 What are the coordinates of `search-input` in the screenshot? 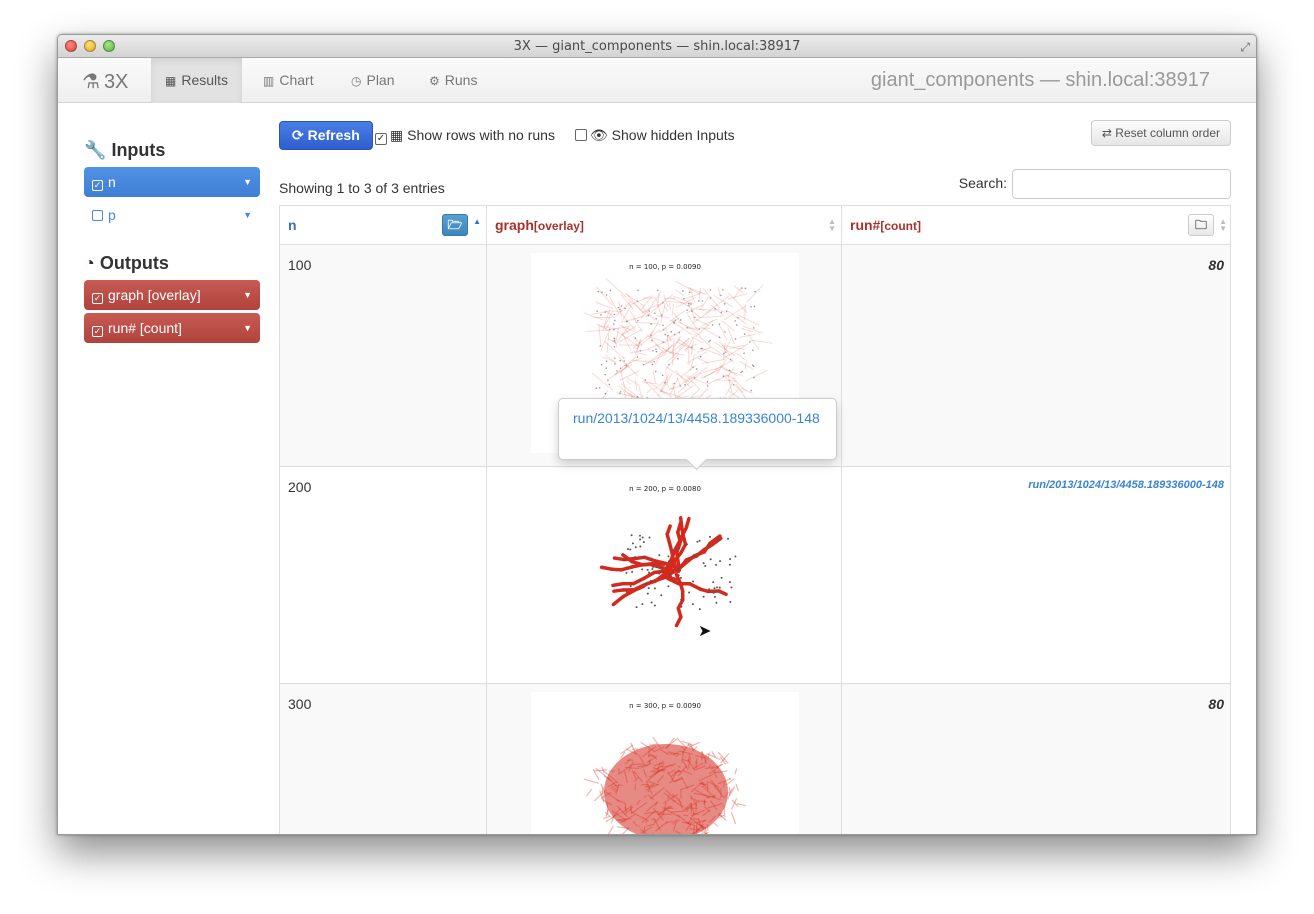 It's located at (1121, 184).